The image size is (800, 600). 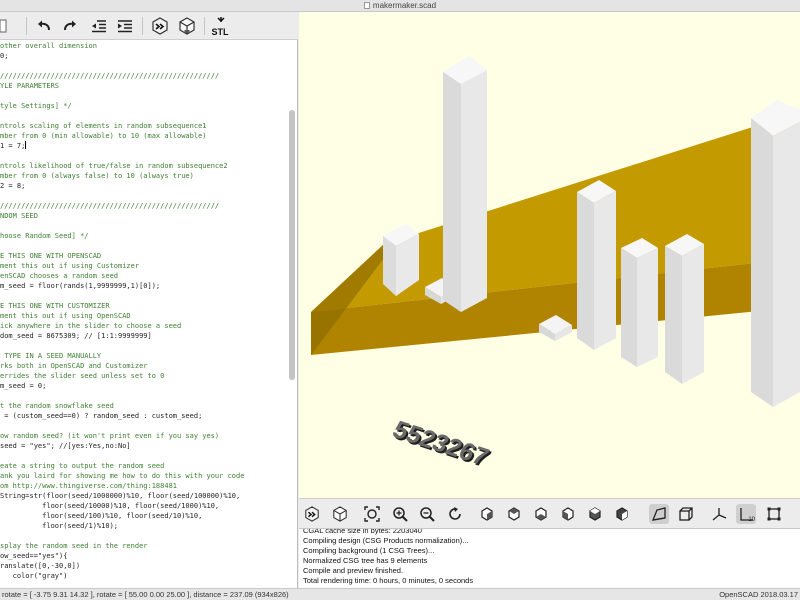 I want to click on window-title-bar: makermaker.scad, so click(x=400, y=6).